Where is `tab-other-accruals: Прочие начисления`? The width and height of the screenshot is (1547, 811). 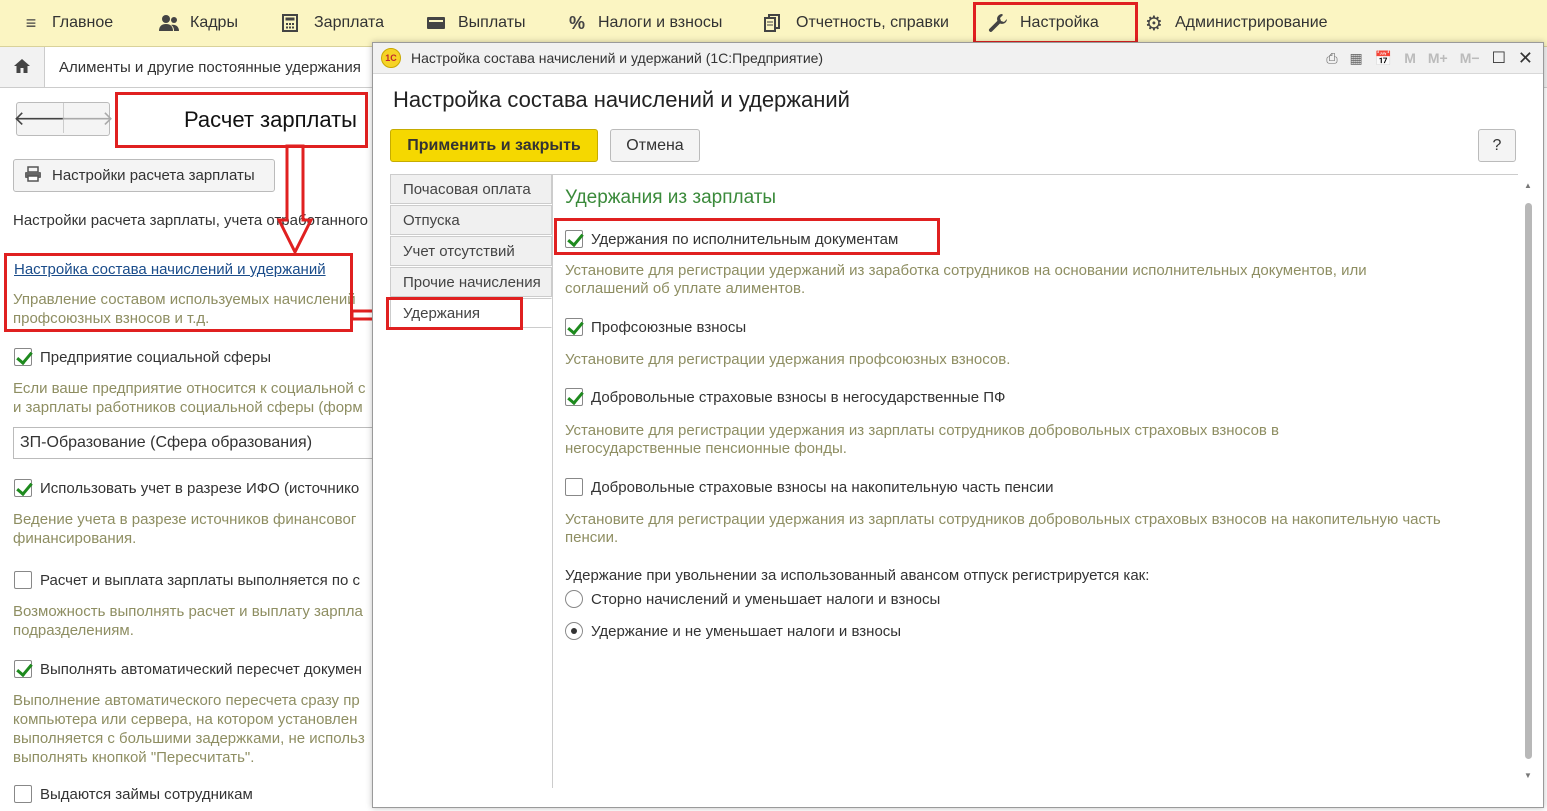
tab-other-accruals: Прочие начисления is located at coordinates (471, 282).